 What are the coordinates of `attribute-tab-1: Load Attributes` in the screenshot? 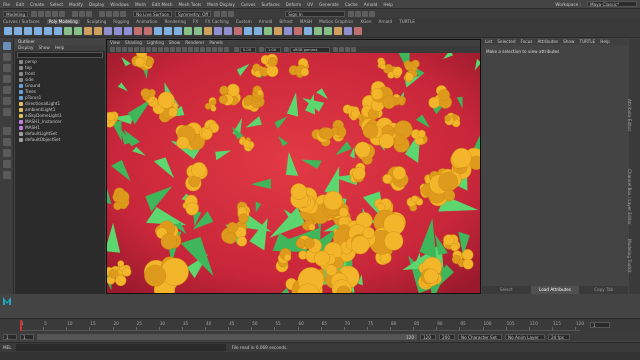 It's located at (555, 290).